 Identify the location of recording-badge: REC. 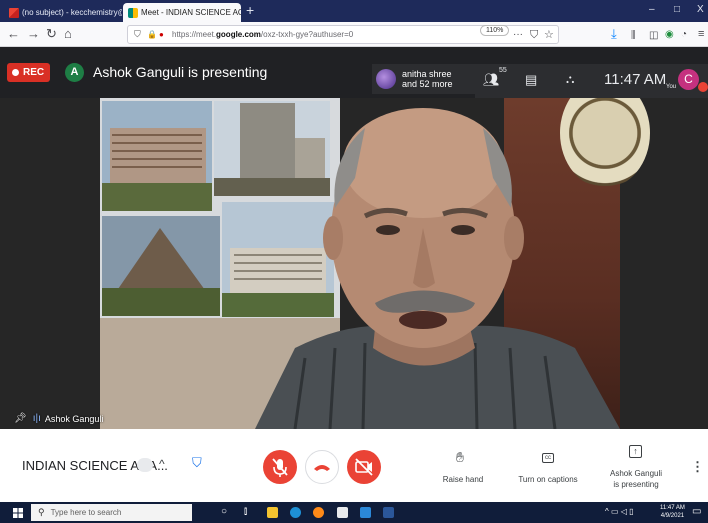
(28, 72).